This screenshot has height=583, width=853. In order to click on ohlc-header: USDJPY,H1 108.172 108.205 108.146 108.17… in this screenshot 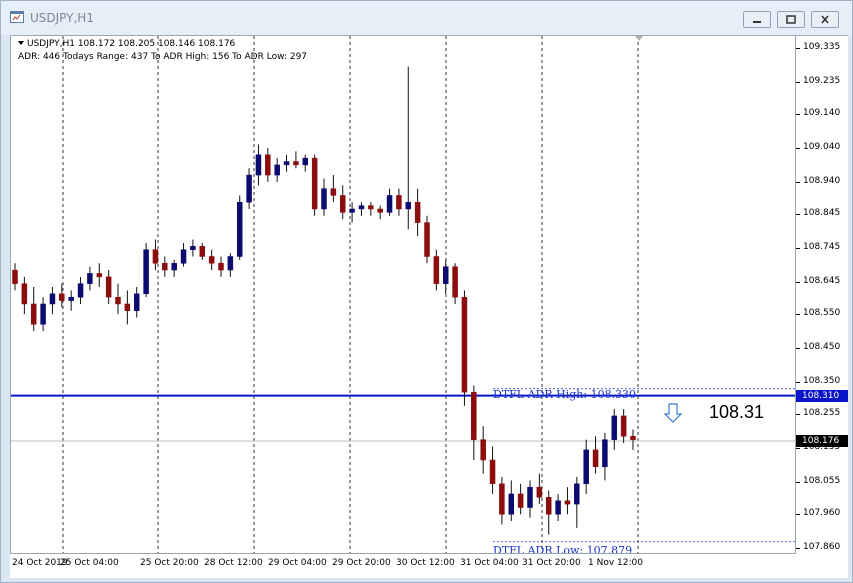, I will do `click(131, 44)`.